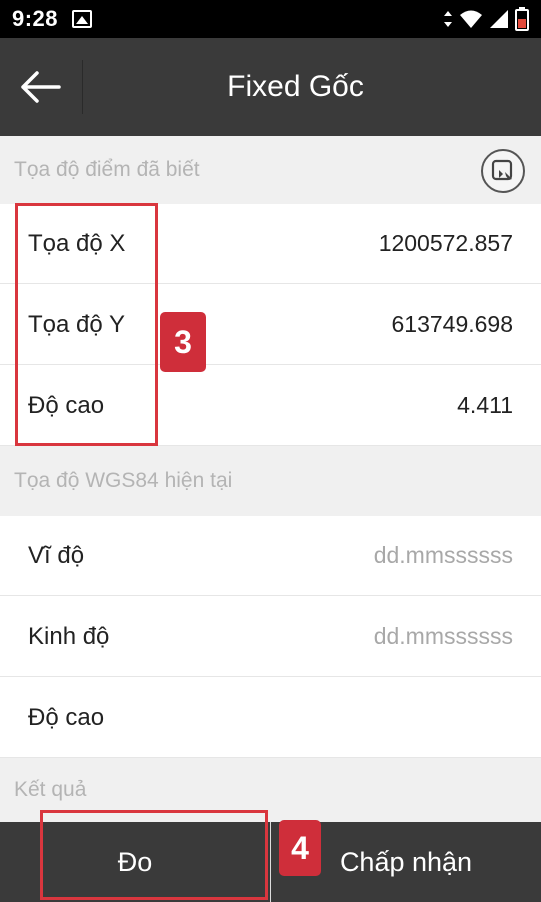 This screenshot has width=541, height=902. What do you see at coordinates (446, 243) in the screenshot?
I see `value-coordinate-x: 1200572.857` at bounding box center [446, 243].